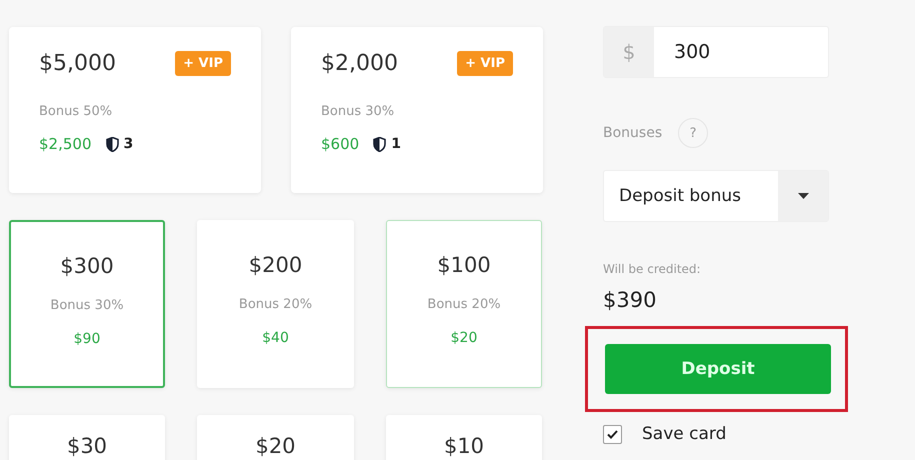 The height and width of the screenshot is (460, 915). Describe the element at coordinates (632, 133) in the screenshot. I see `bonuses-label: Bonuses` at that location.